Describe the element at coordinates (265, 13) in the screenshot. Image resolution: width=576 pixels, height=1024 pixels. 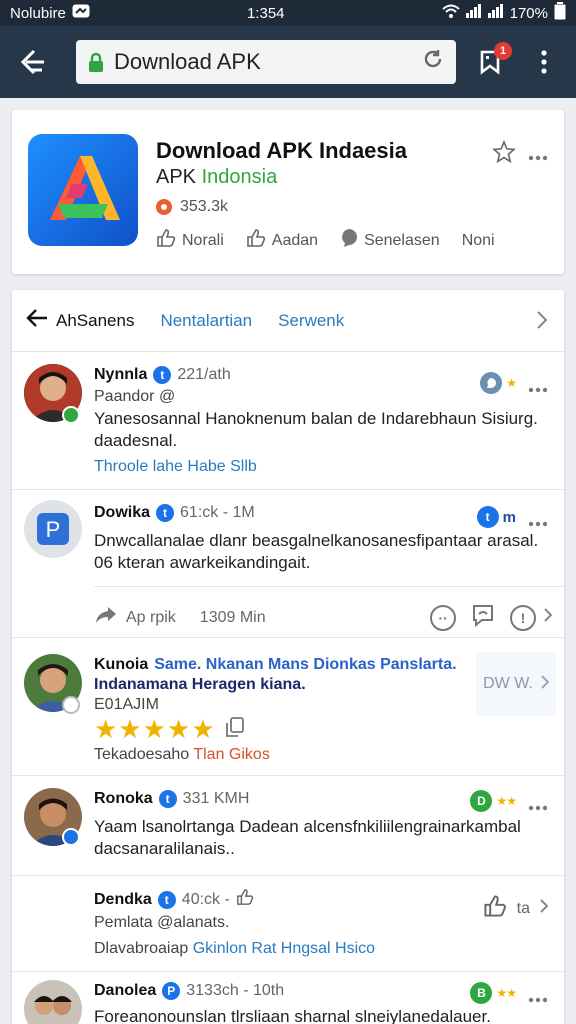
I see `status-time: 1:354` at that location.